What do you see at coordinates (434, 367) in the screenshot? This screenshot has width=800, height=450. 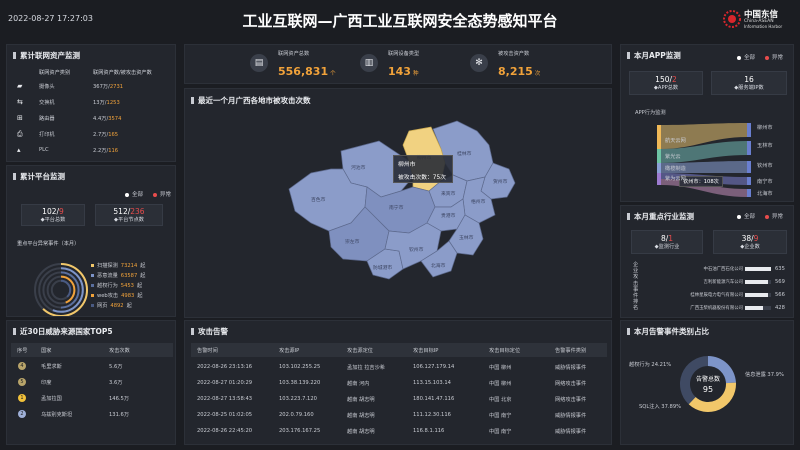 I see `attack-cell: 106.127.179.14` at bounding box center [434, 367].